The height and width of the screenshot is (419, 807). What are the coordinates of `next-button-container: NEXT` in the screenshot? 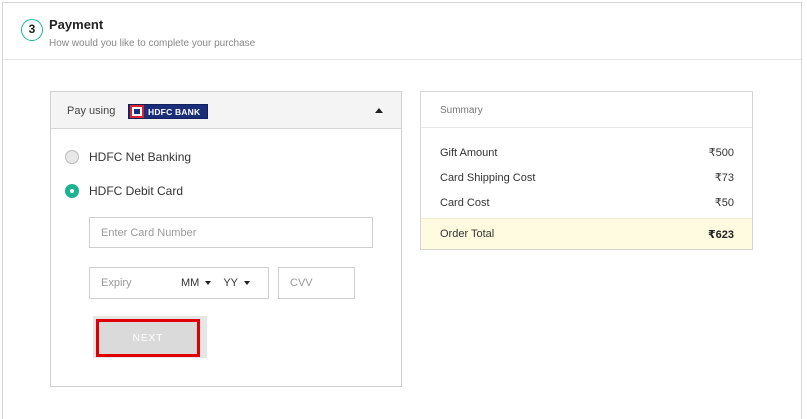 It's located at (150, 337).